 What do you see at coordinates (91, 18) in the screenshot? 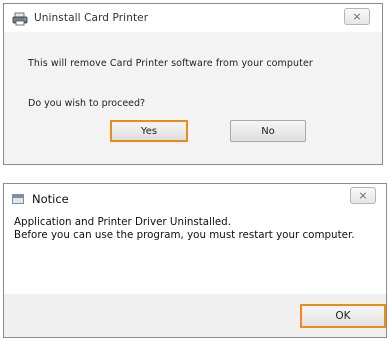
I see `uninstall-dialog-title: Uninstall Card Printer` at bounding box center [91, 18].